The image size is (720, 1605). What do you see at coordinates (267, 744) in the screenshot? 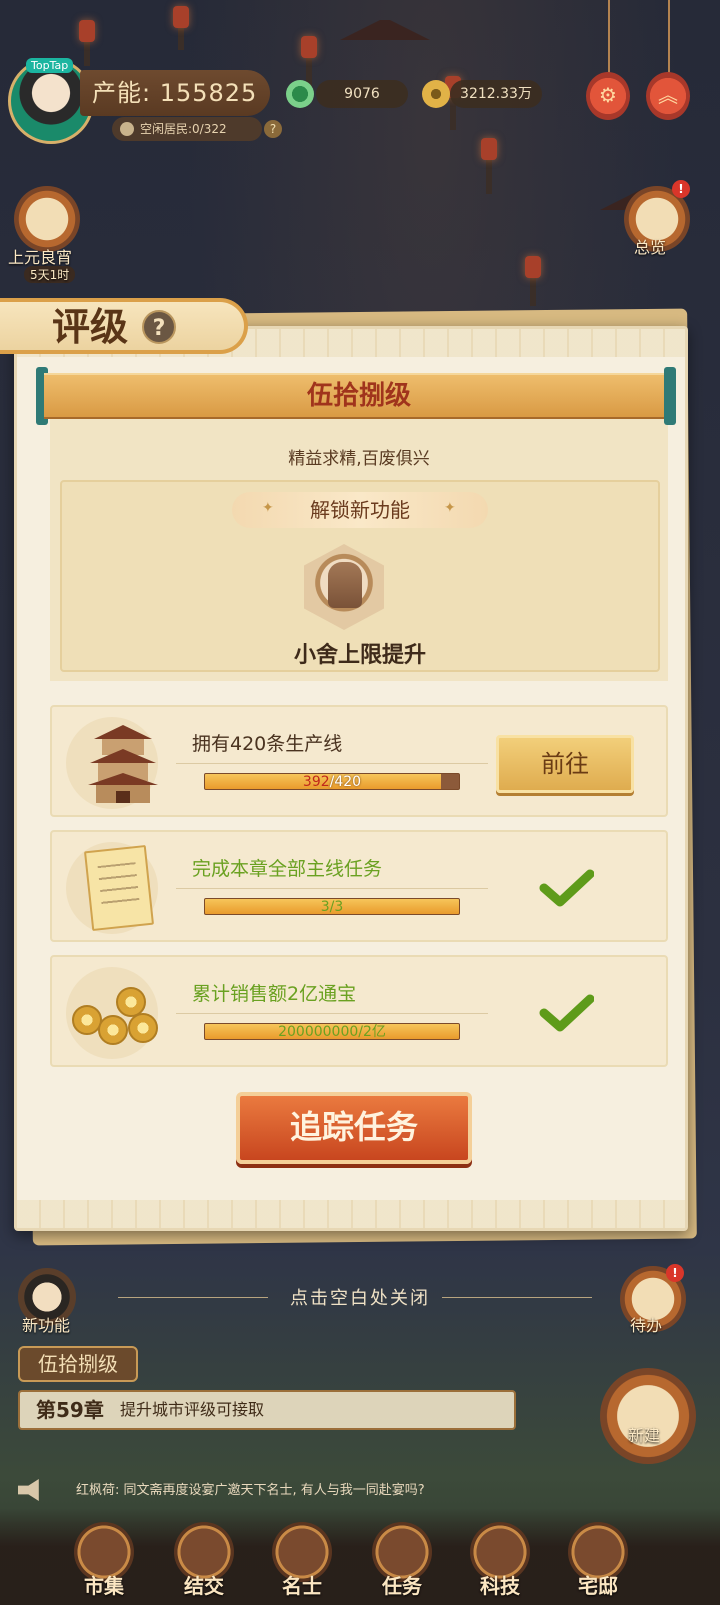
I see `task-text: 拥有420条生产线` at bounding box center [267, 744].